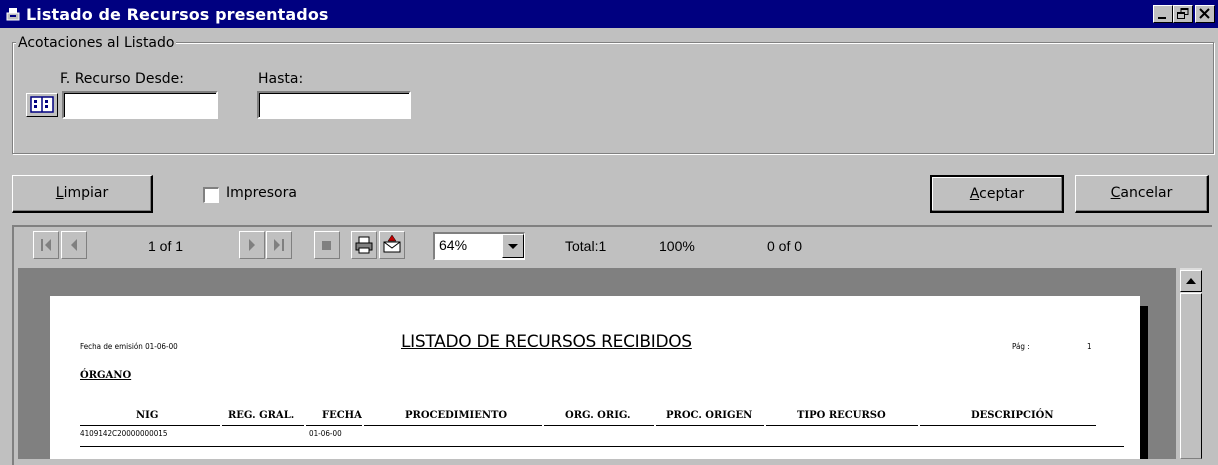 This screenshot has height=465, width=1218. What do you see at coordinates (456, 415) in the screenshot?
I see `column-header: PROCEDIMIENTO` at bounding box center [456, 415].